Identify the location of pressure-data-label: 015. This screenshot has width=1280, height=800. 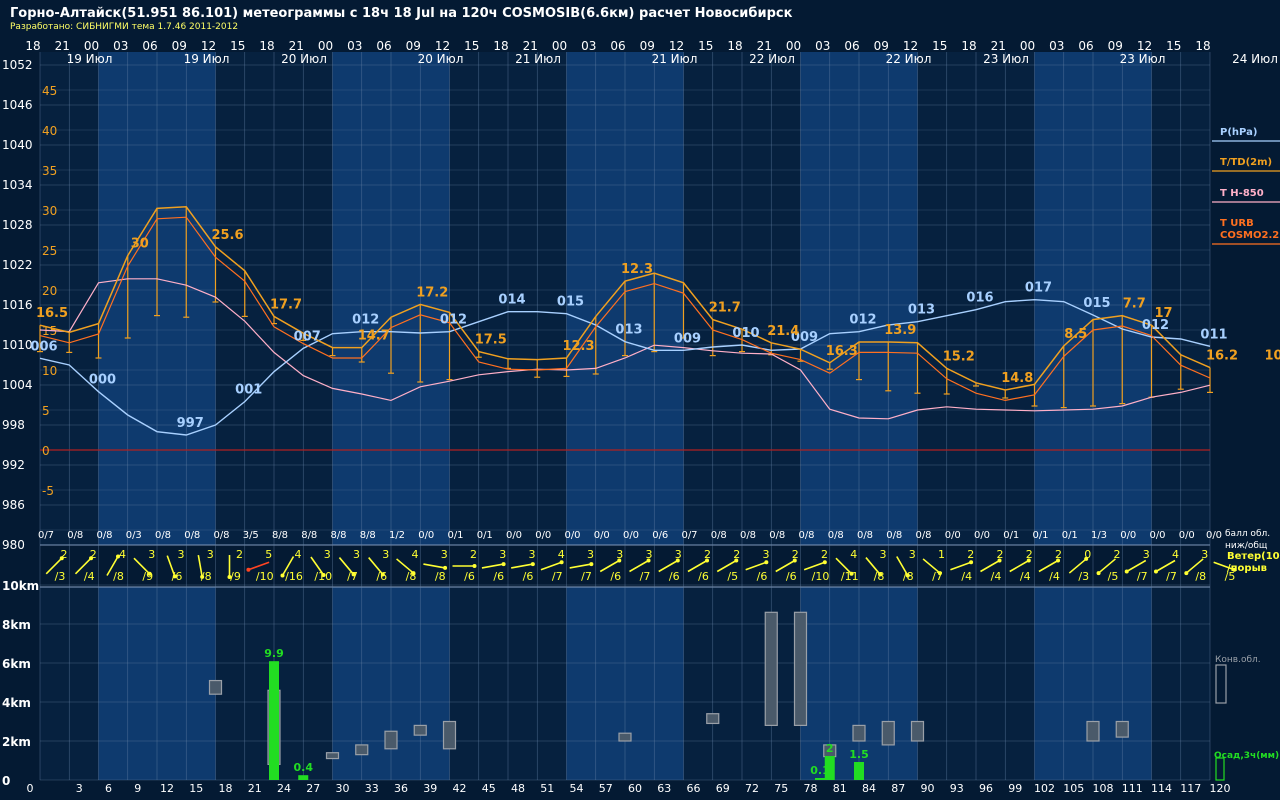
(1096, 303).